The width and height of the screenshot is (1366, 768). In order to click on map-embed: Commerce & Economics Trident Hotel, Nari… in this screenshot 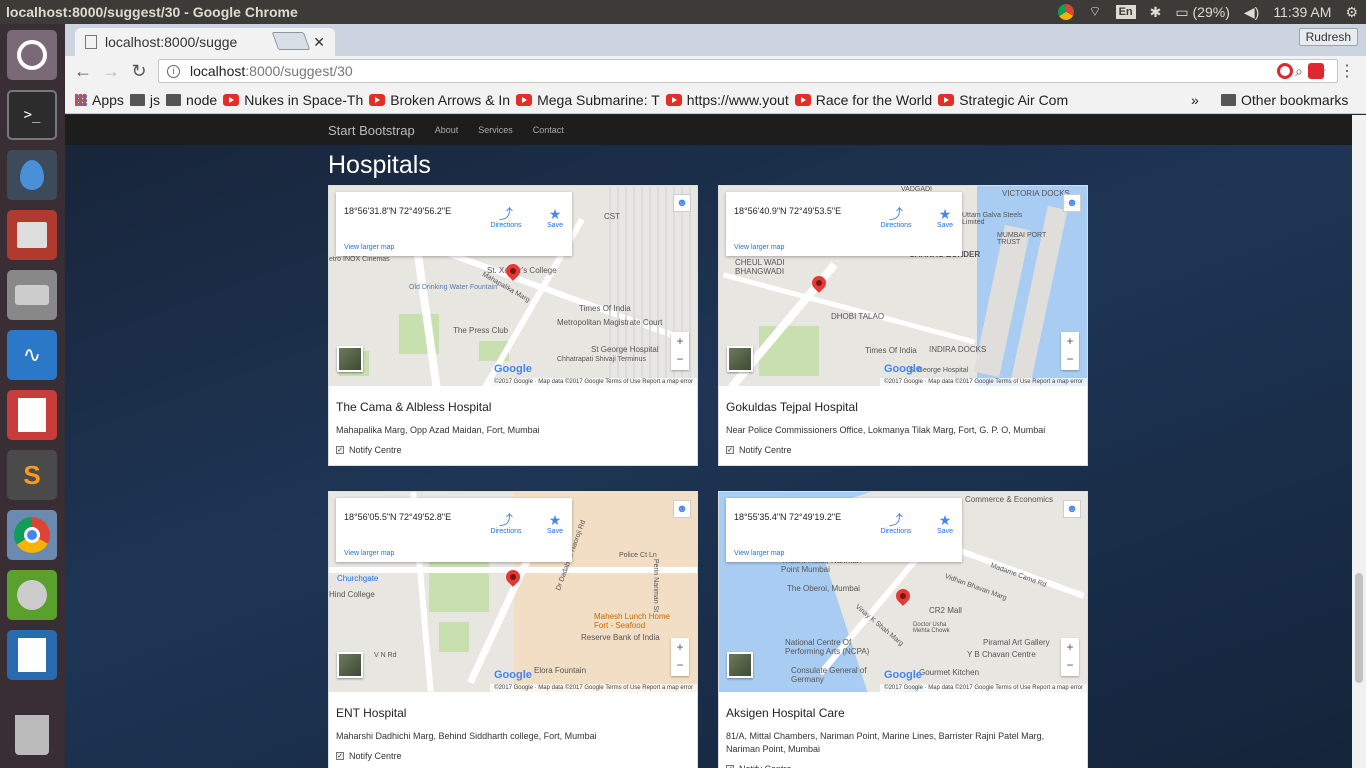, I will do `click(903, 592)`.